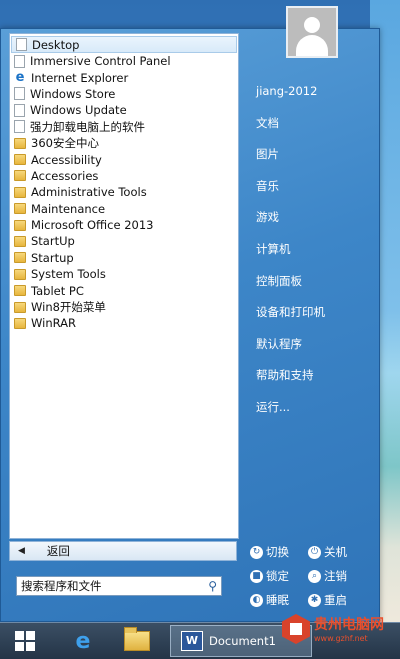  Describe the element at coordinates (312, 25) in the screenshot. I see `avatar-head-icon` at that location.